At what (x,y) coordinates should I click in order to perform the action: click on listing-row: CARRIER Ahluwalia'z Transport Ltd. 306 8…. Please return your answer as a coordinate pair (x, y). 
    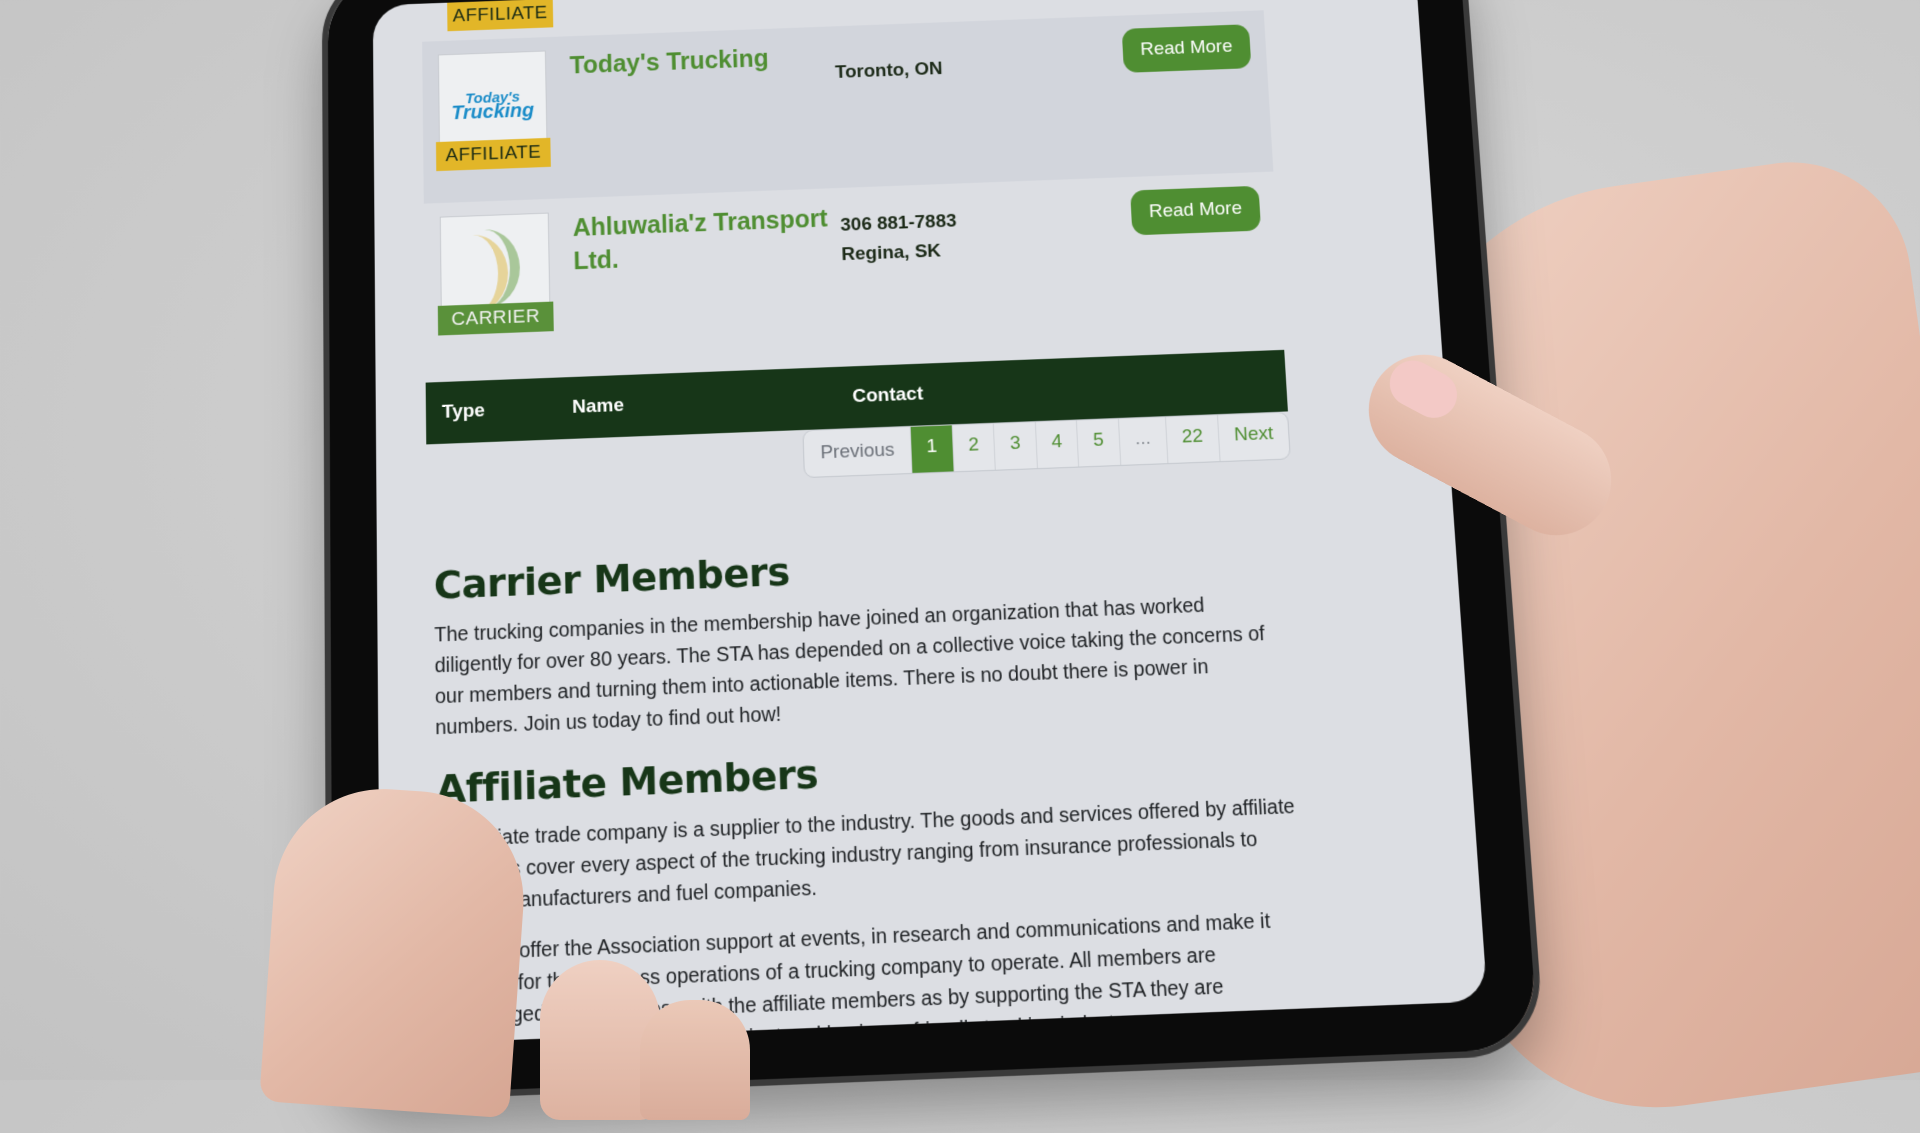
    Looking at the image, I should click on (854, 270).